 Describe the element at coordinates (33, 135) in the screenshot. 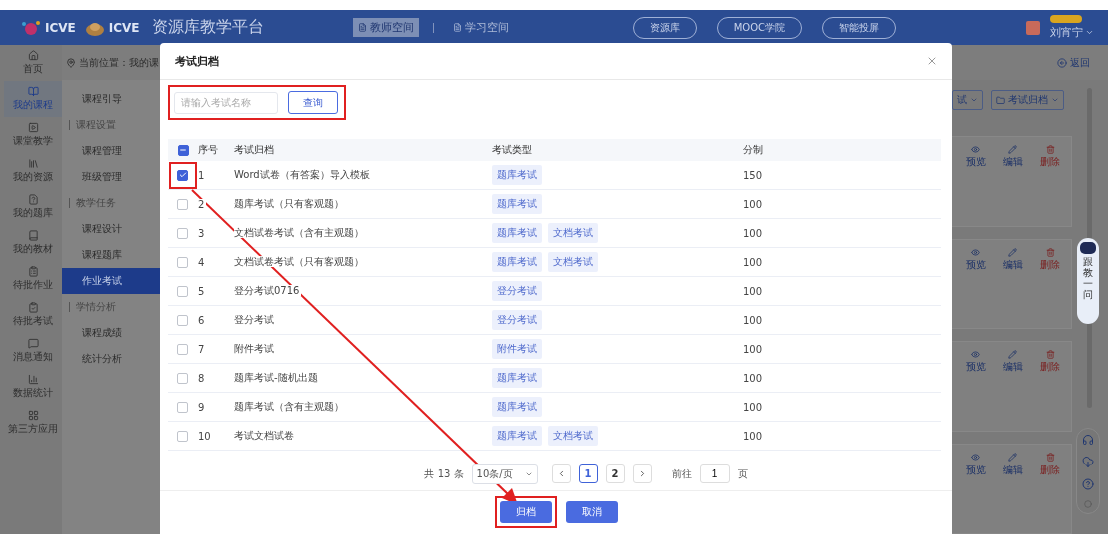

I see `nav-item: 课堂教学` at that location.